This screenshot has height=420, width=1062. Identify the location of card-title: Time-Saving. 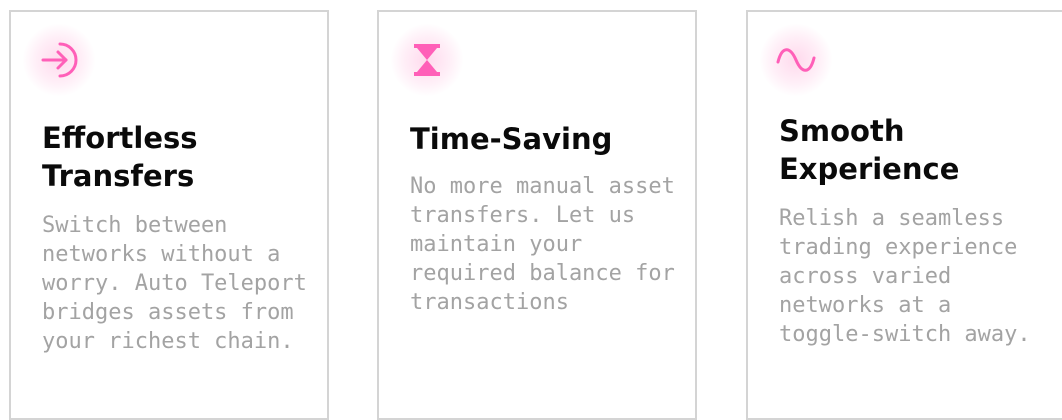
(511, 139).